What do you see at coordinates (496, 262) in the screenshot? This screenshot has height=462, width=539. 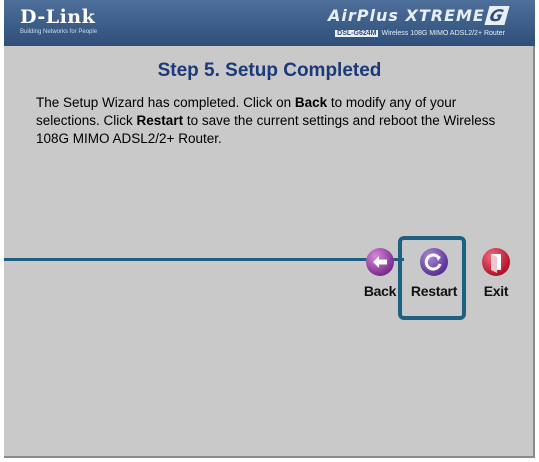 I see `exit-door-icon` at bounding box center [496, 262].